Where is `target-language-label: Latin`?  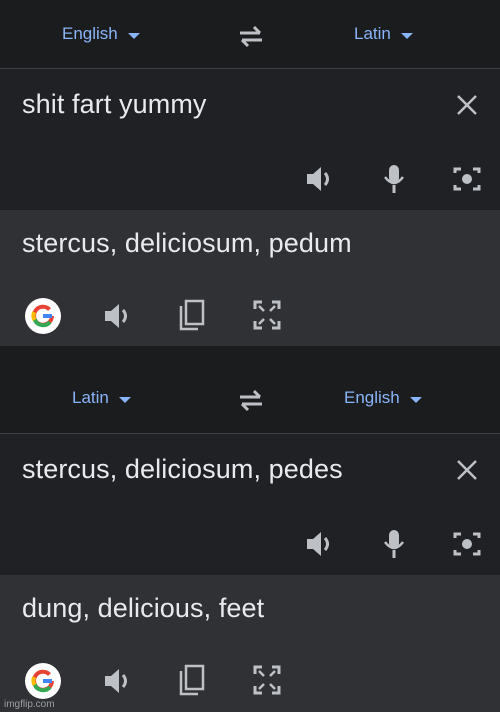
target-language-label: Latin is located at coordinates (372, 33).